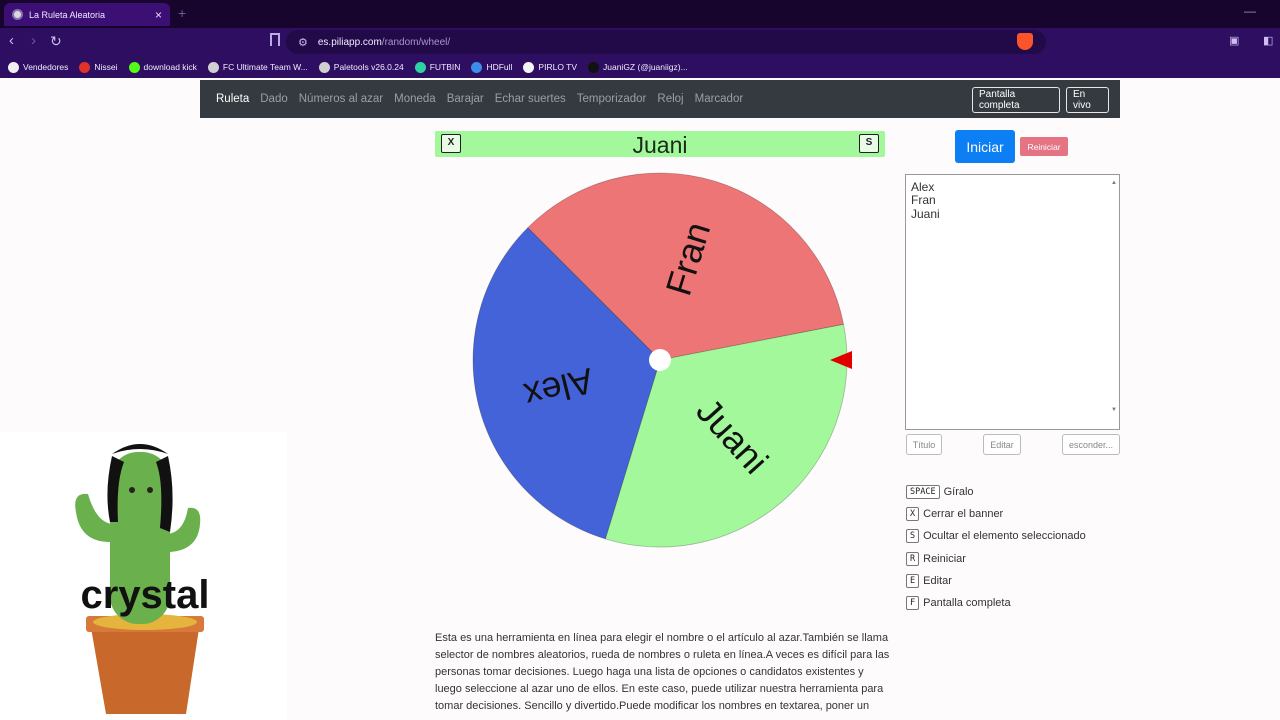 The height and width of the screenshot is (720, 1280). I want to click on bookmark-item: Vendedores, so click(38, 67).